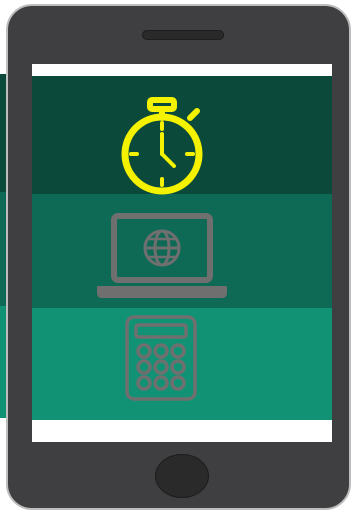  I want to click on stopwatch-icon, so click(162, 146).